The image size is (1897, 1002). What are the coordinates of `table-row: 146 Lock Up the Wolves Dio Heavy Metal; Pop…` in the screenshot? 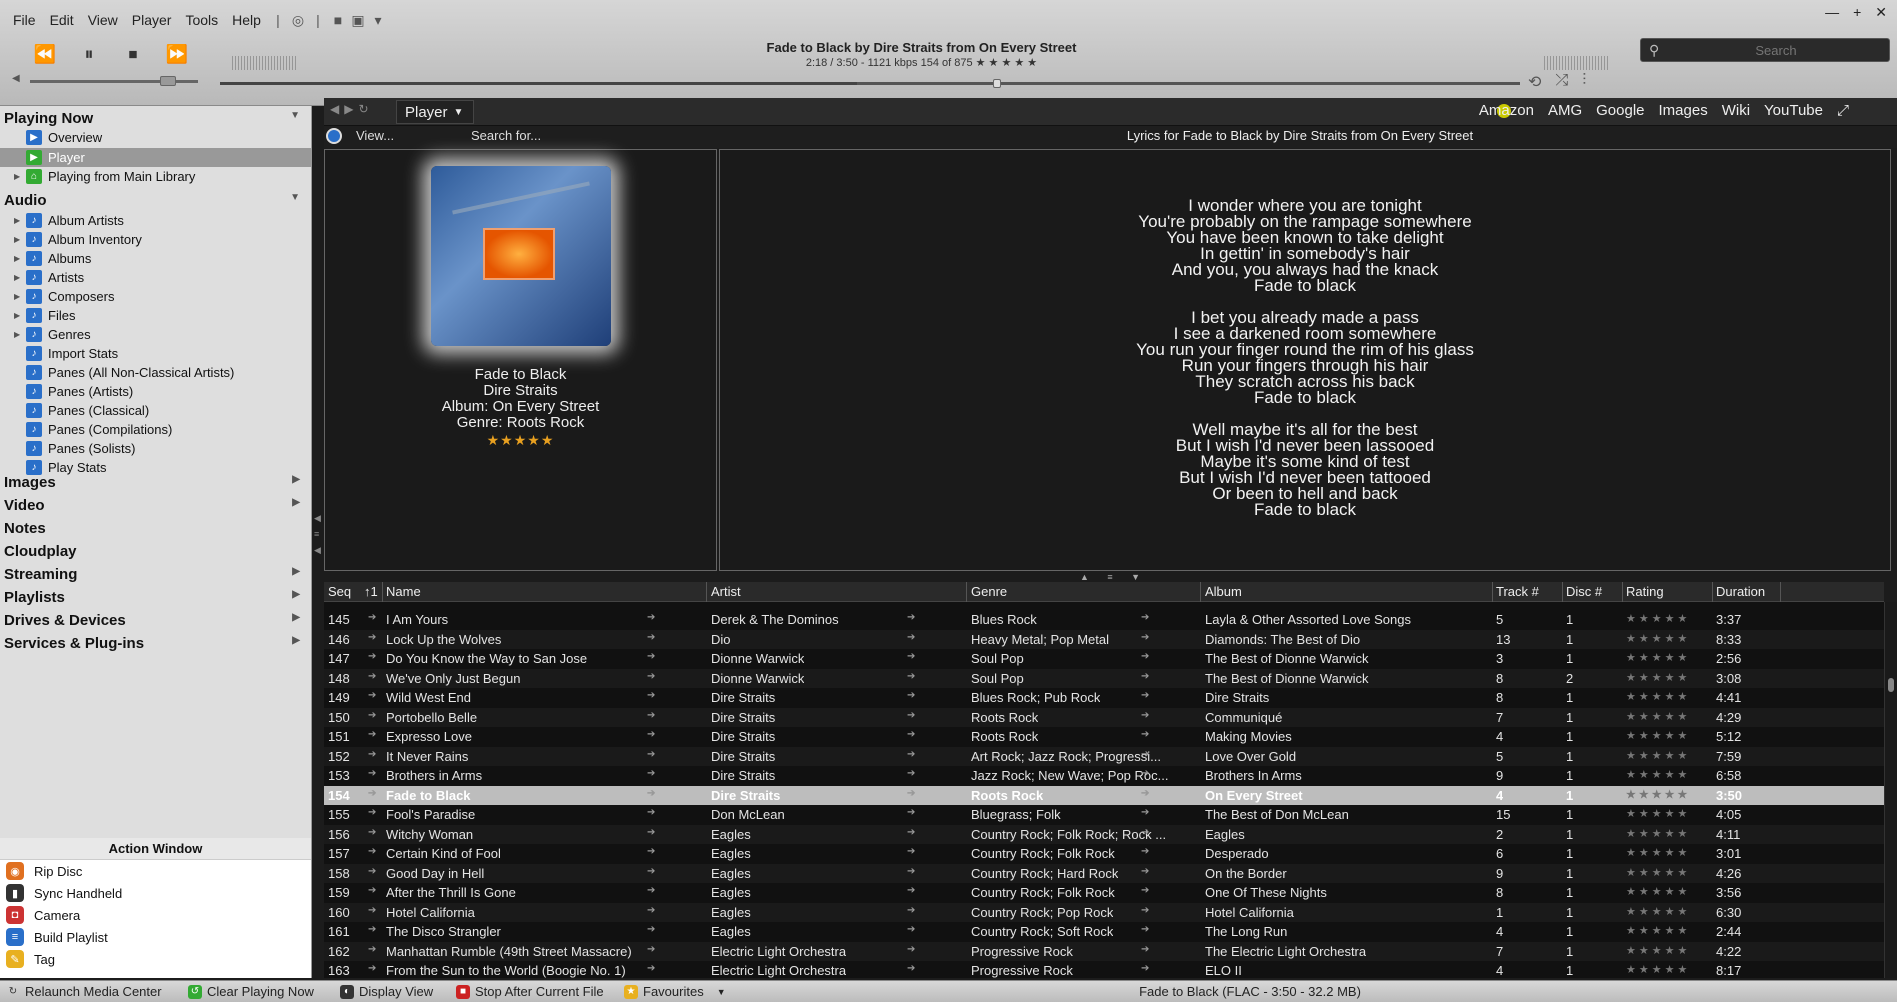 It's located at (1104, 639).